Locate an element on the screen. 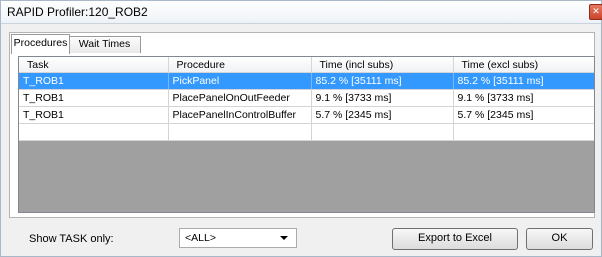  cell-time-excl: 5.7 % [2345 ms] is located at coordinates (523, 115).